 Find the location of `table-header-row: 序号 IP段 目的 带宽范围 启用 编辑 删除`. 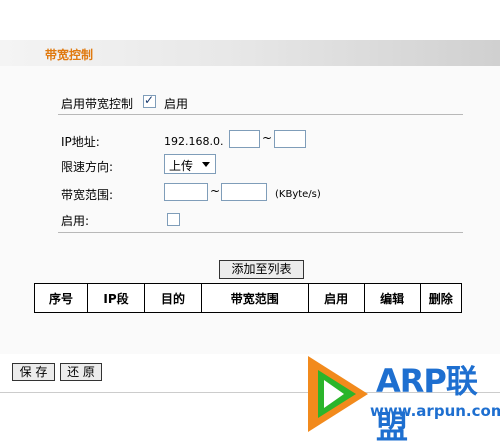

table-header-row: 序号 IP段 目的 带宽范围 启用 编辑 删除 is located at coordinates (248, 298).